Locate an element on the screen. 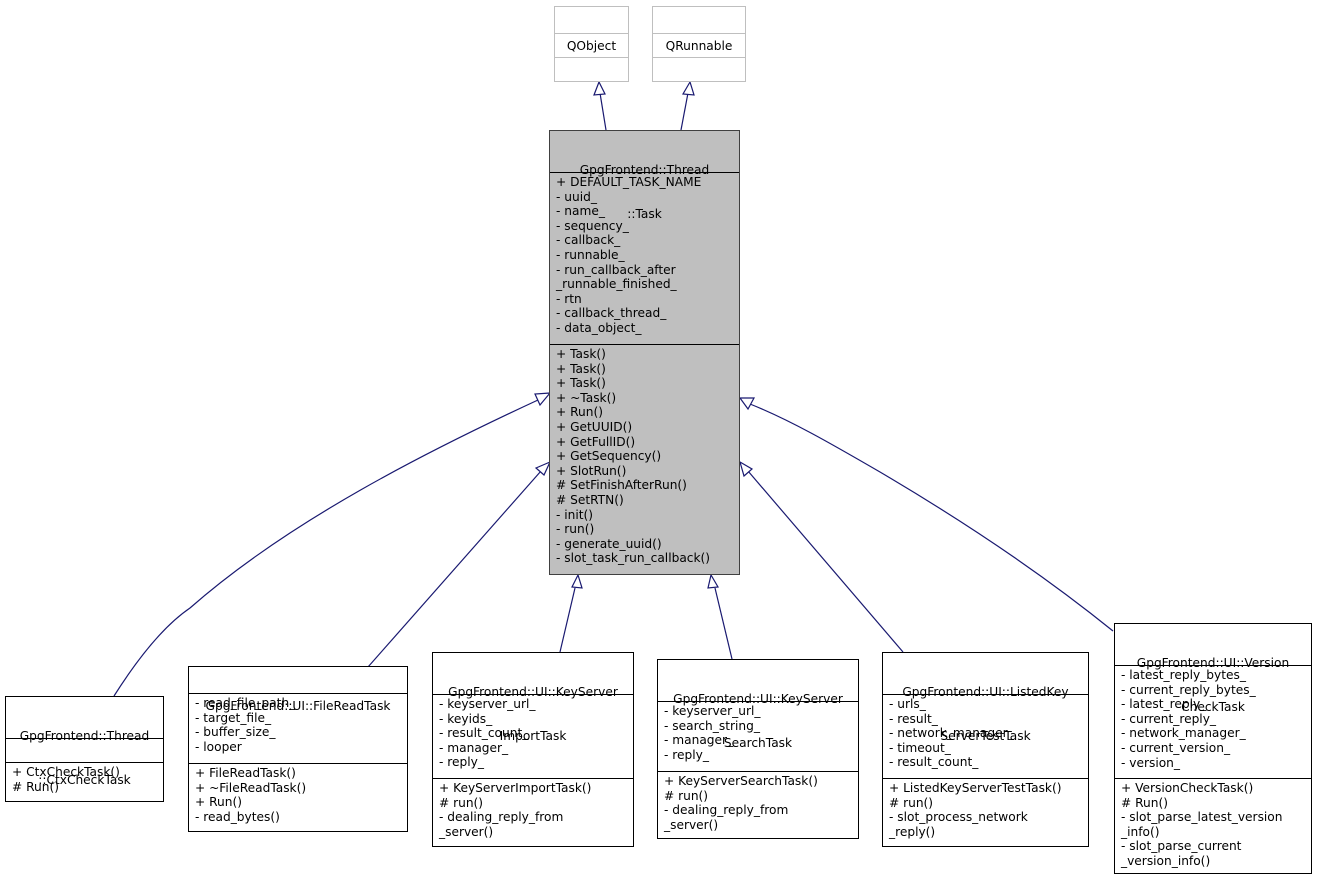  class-attribute: - search_string_ is located at coordinates (712, 725).